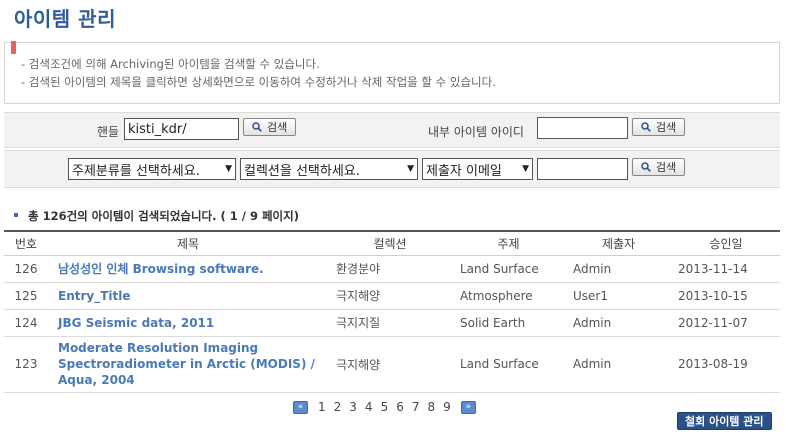 This screenshot has width=786, height=439. I want to click on column-header-title: 제목, so click(188, 243).